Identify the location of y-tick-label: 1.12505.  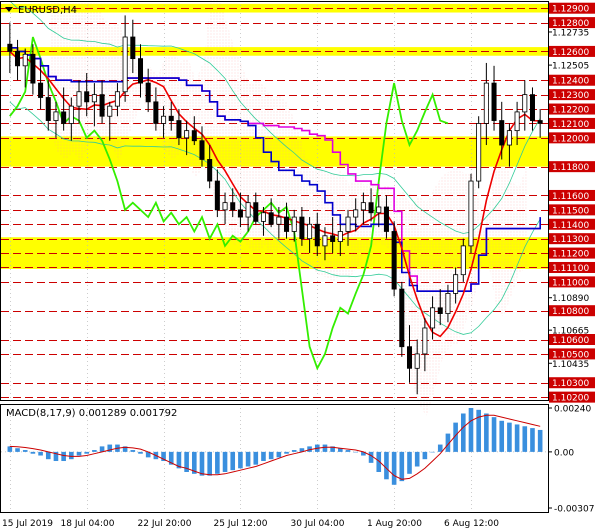
(570, 67).